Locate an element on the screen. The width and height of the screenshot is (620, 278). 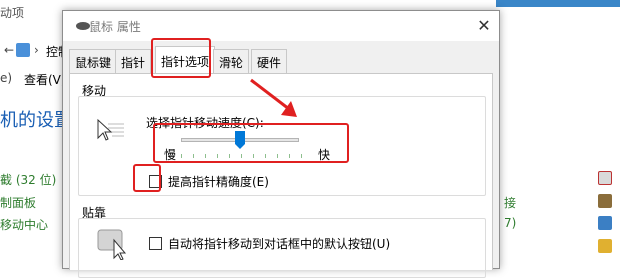
tab-wheel: 滑轮 is located at coordinates (231, 61).